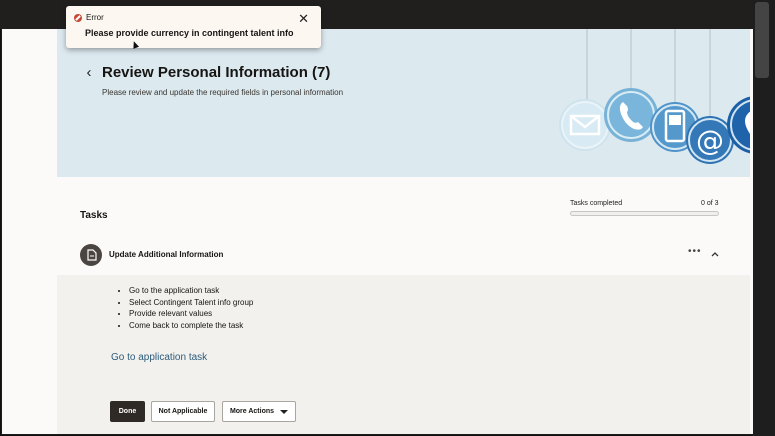 This screenshot has width=775, height=436. What do you see at coordinates (191, 326) in the screenshot?
I see `list-item: Come back to complete the task` at bounding box center [191, 326].